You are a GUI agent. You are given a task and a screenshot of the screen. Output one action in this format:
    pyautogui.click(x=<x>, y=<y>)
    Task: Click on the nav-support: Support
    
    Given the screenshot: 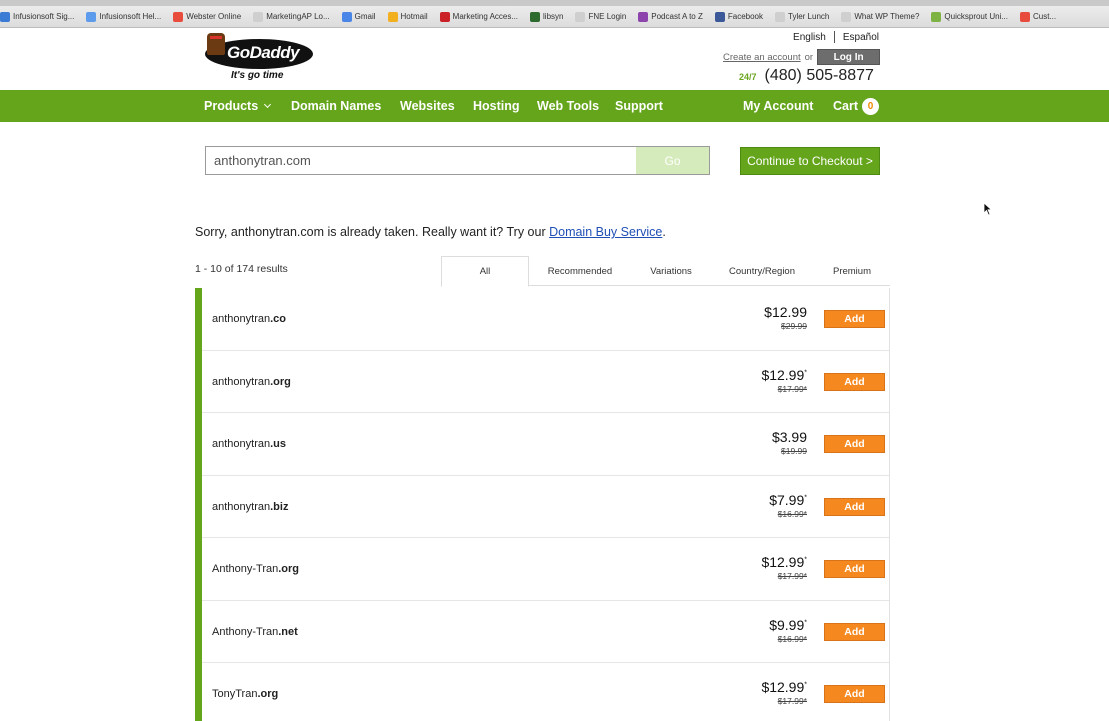 What is the action you would take?
    pyautogui.click(x=639, y=106)
    